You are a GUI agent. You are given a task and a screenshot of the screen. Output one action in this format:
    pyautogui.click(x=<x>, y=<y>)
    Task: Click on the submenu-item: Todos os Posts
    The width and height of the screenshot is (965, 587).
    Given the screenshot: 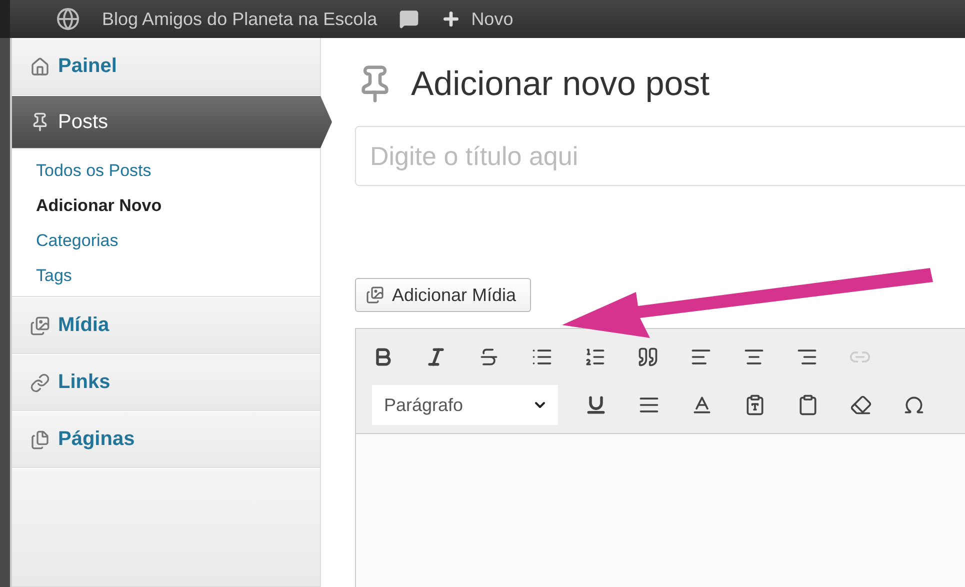 What is the action you would take?
    pyautogui.click(x=178, y=171)
    